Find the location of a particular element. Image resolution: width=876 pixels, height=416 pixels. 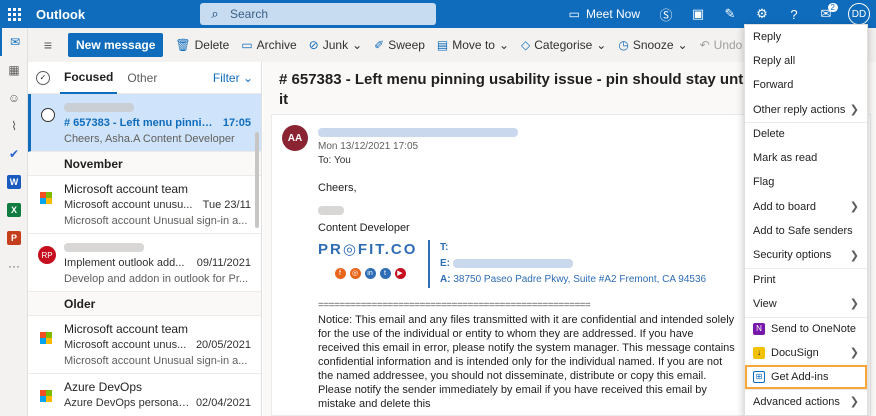

filter-button: Filter ⌄ is located at coordinates (233, 78).